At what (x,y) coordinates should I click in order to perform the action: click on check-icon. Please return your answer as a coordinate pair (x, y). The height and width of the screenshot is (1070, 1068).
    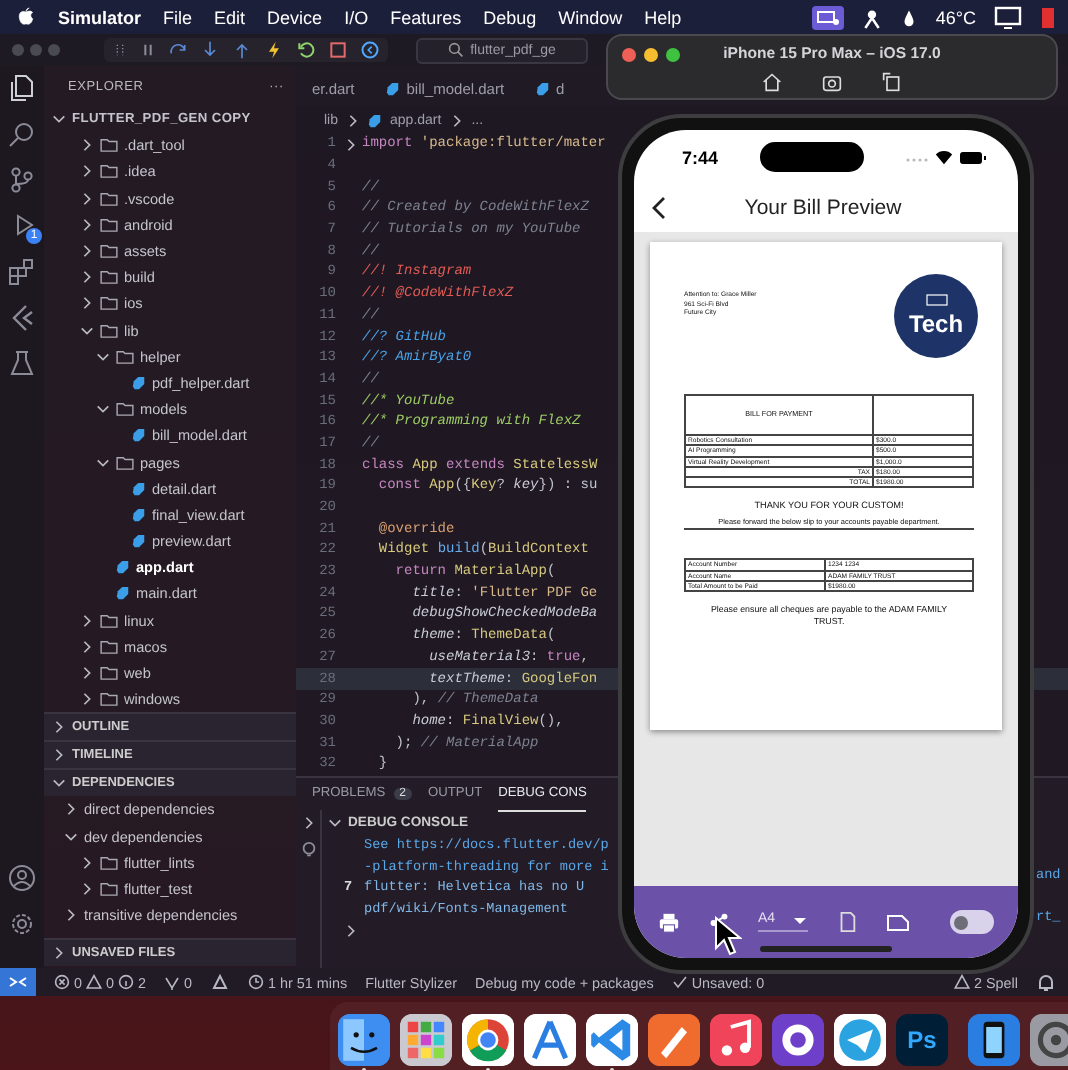
    Looking at the image, I should click on (679, 982).